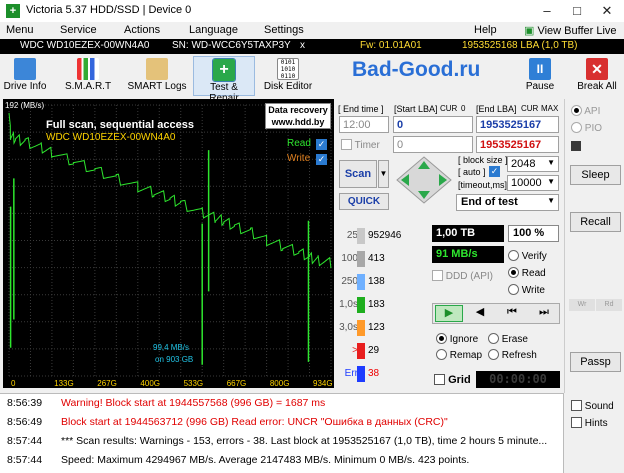  Describe the element at coordinates (577, 11) in the screenshot. I see `maximize-button: □` at that location.